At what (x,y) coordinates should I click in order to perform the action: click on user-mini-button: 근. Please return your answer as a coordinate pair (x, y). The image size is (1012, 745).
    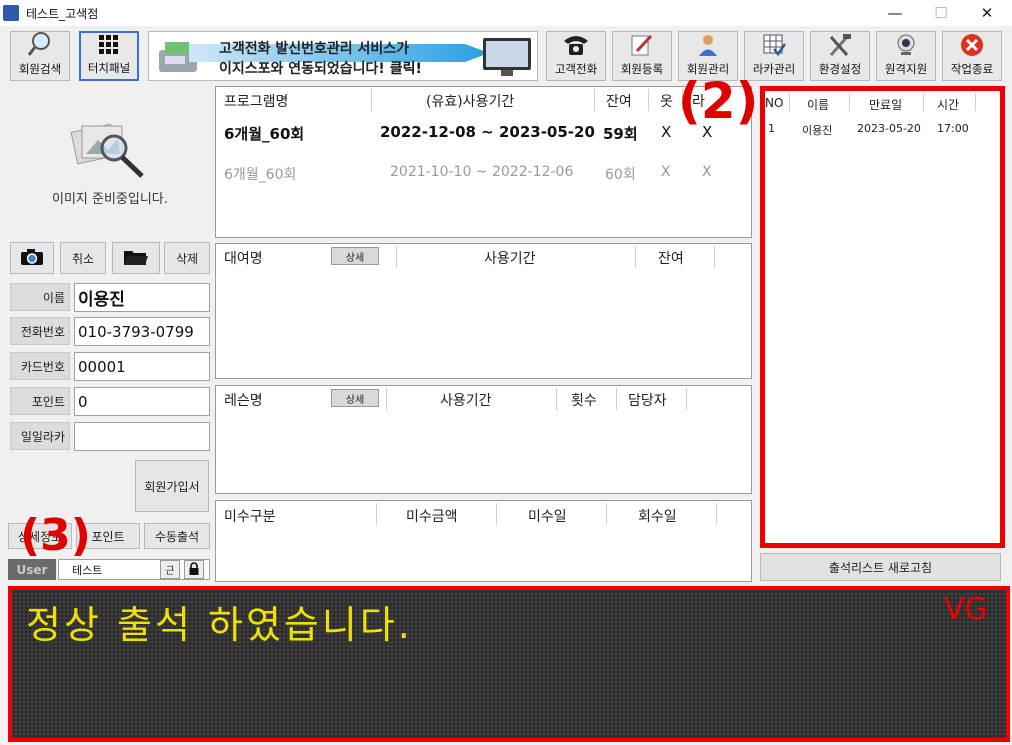
    Looking at the image, I should click on (170, 569).